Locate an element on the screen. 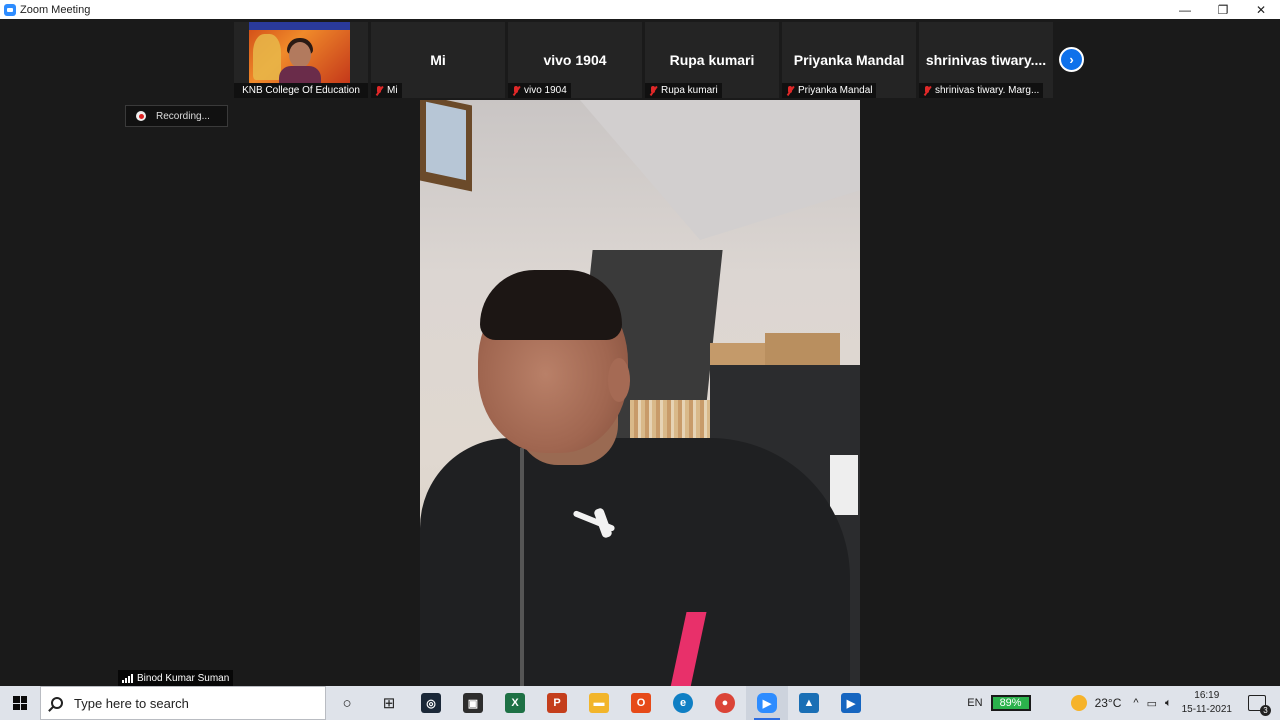  participant-display-name: Rupa kumari is located at coordinates (712, 60).